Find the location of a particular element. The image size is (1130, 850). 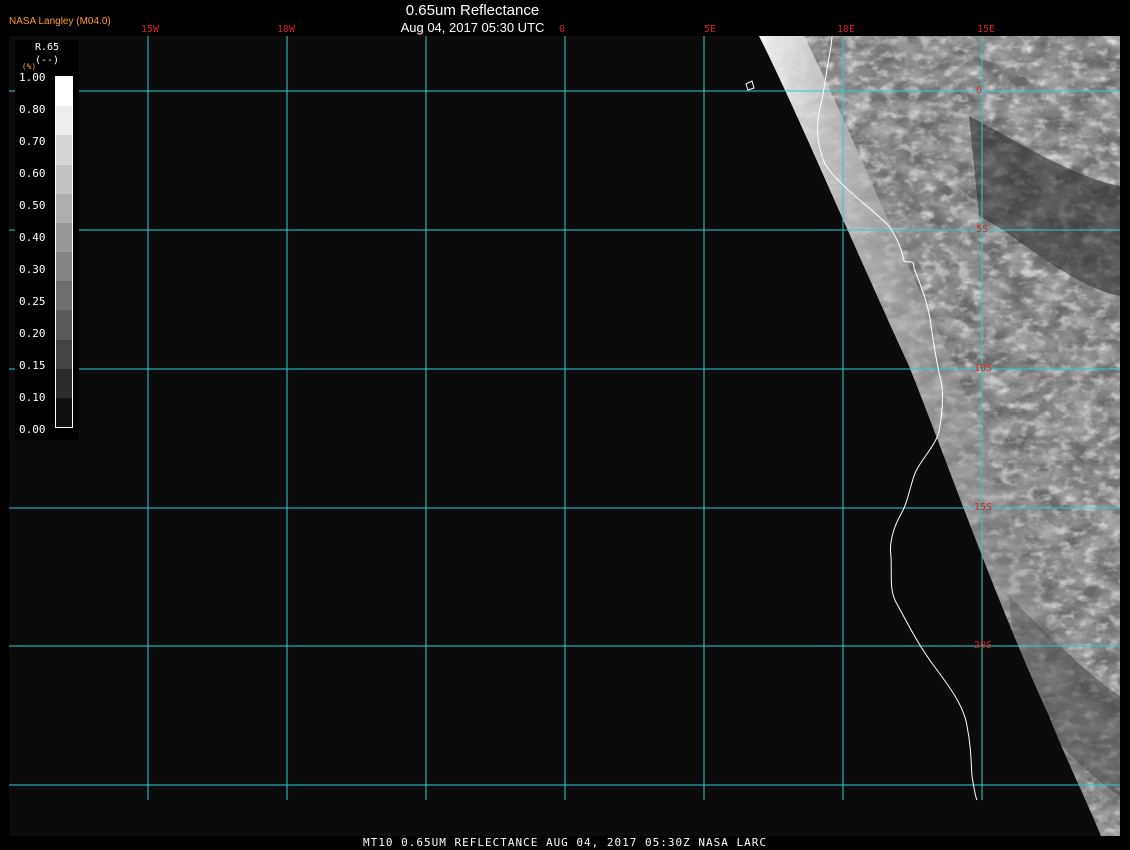

top-lon-label-0: 0 is located at coordinates (562, 29).